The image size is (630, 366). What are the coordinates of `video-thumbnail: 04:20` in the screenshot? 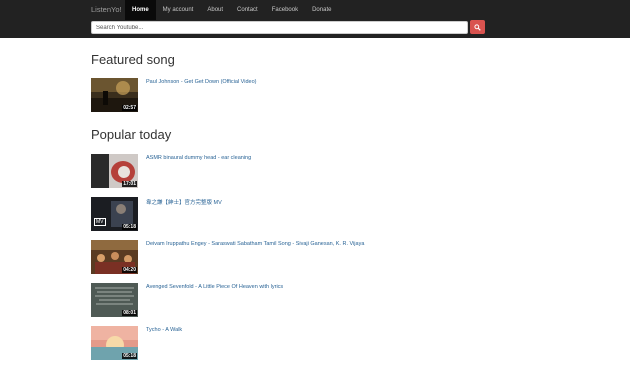 It's located at (114, 257).